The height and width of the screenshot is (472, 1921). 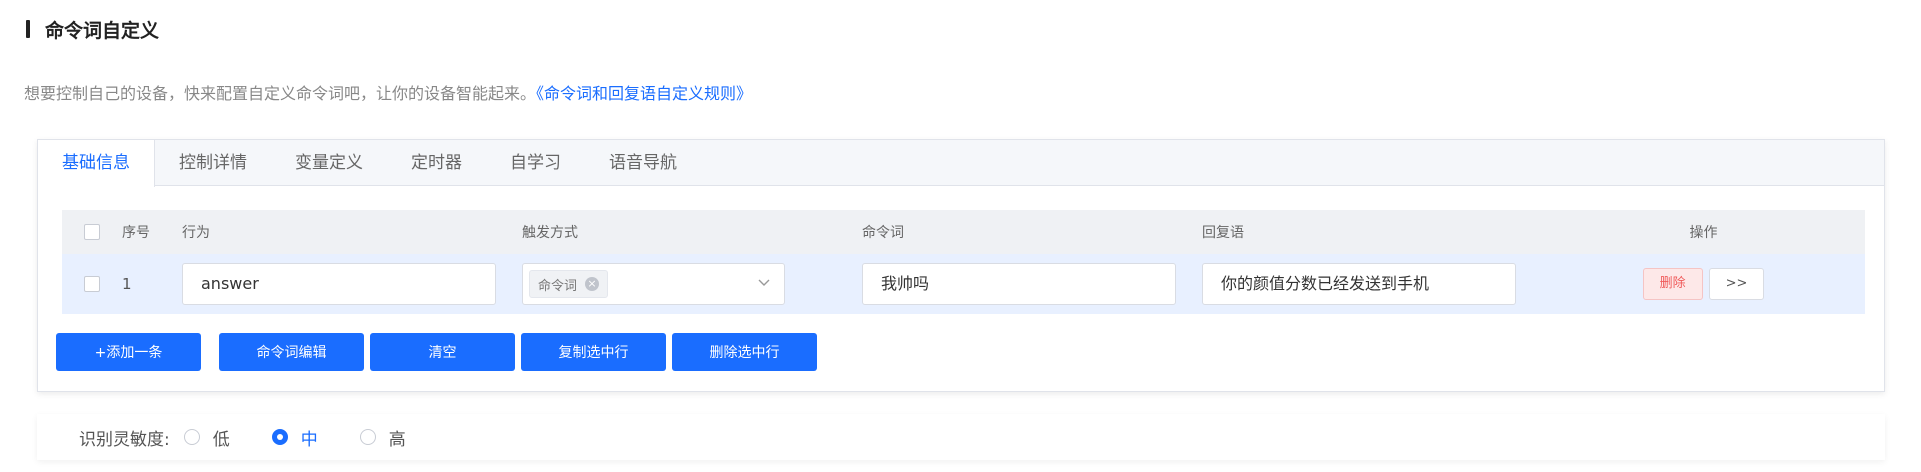 I want to click on table-row: 1 answer 命令词 × 我帅吗 你的颜值分数已经发送到手机 删除 >>, so click(x=963, y=284).